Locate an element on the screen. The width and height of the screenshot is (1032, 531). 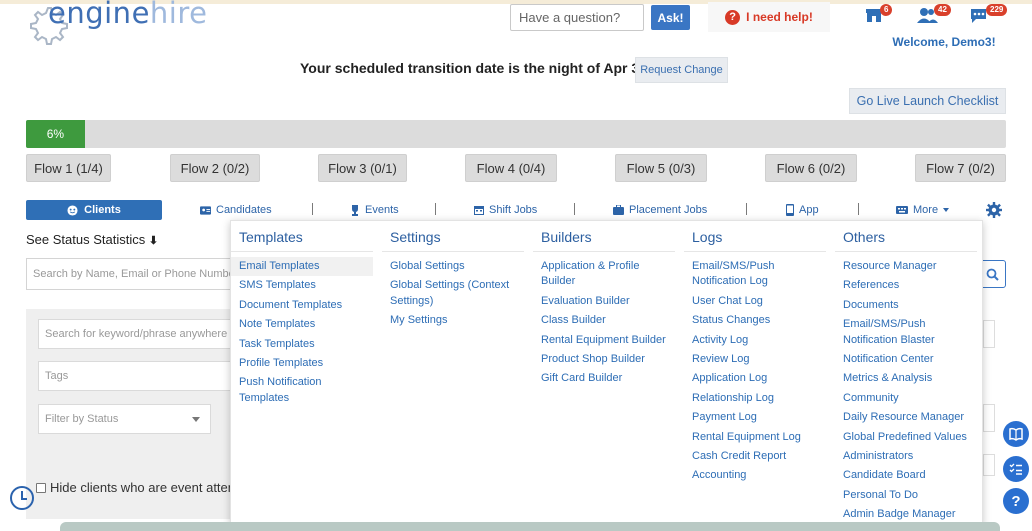
flow-6-button: Flow 6 (0/2) is located at coordinates (811, 168).